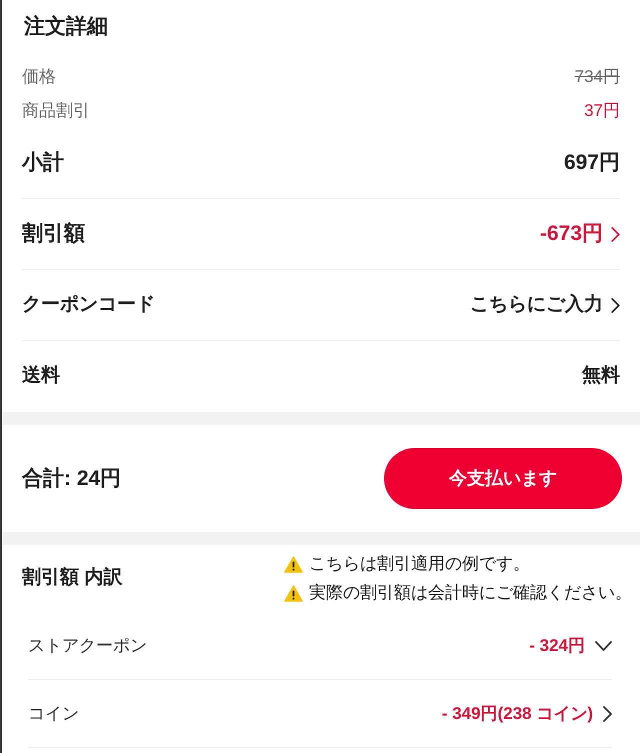 This screenshot has width=640, height=753. What do you see at coordinates (88, 304) in the screenshot?
I see `row-label: クーポンコード` at bounding box center [88, 304].